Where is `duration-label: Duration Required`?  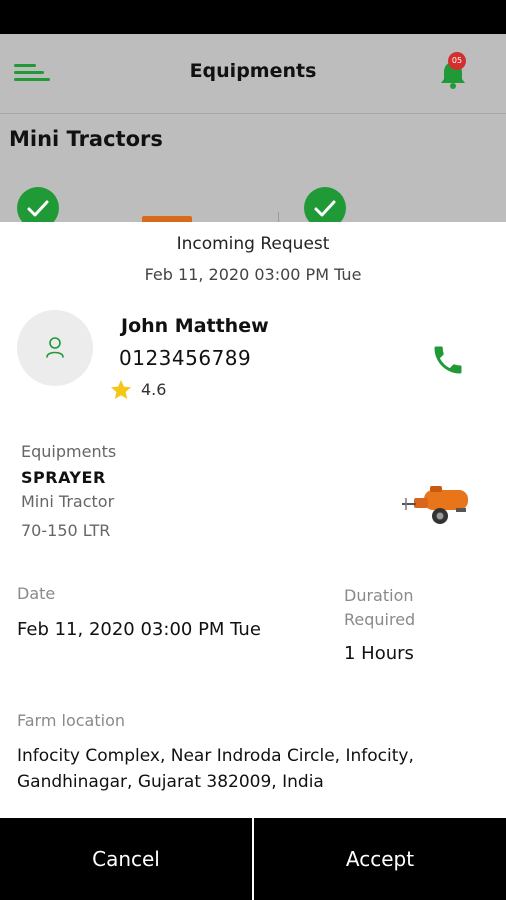
duration-label: Duration Required is located at coordinates (380, 607).